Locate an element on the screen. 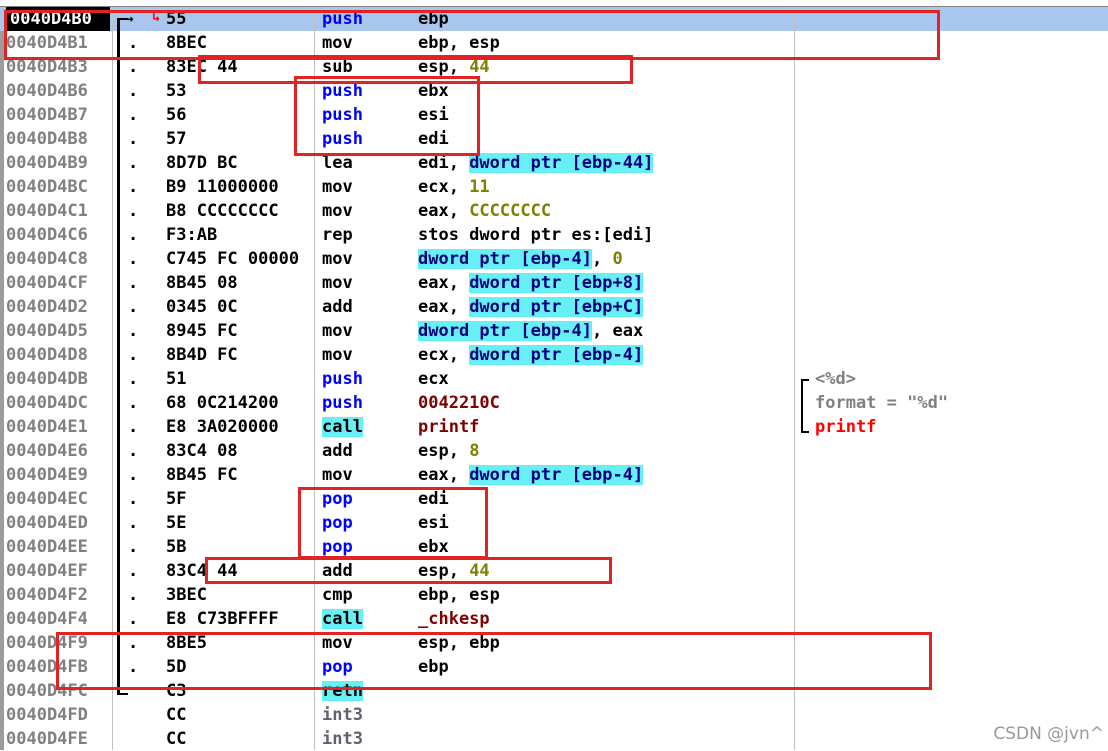 This screenshot has height=751, width=1108. operands-cell: esp, 8 is located at coordinates (449, 451).